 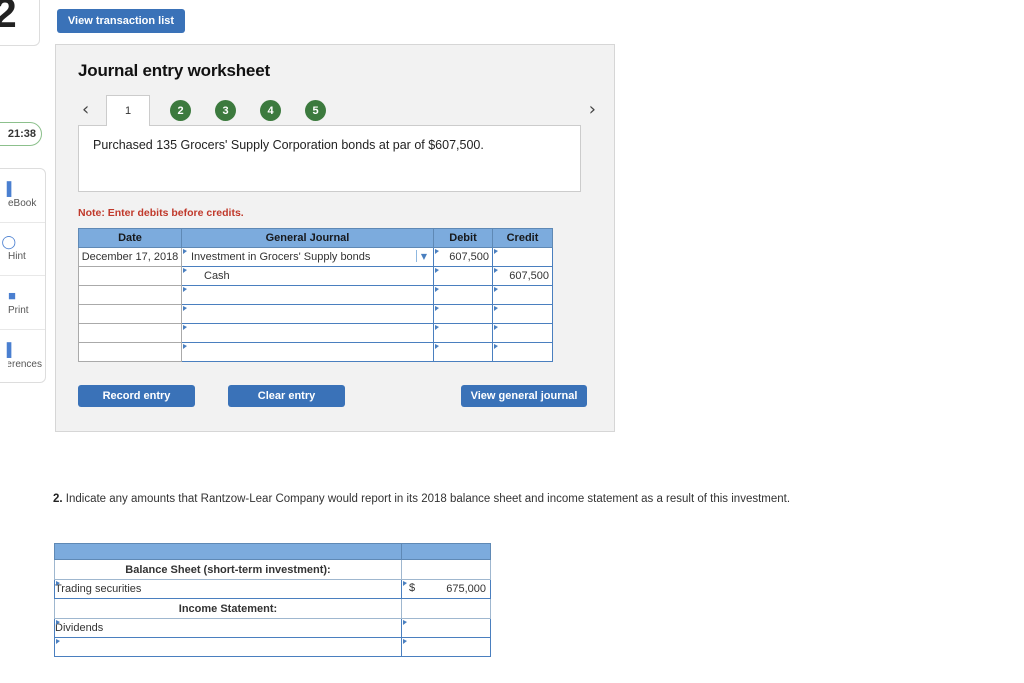 What do you see at coordinates (281, 257) in the screenshot?
I see `account-text: Investment in Grocers' Supply bonds` at bounding box center [281, 257].